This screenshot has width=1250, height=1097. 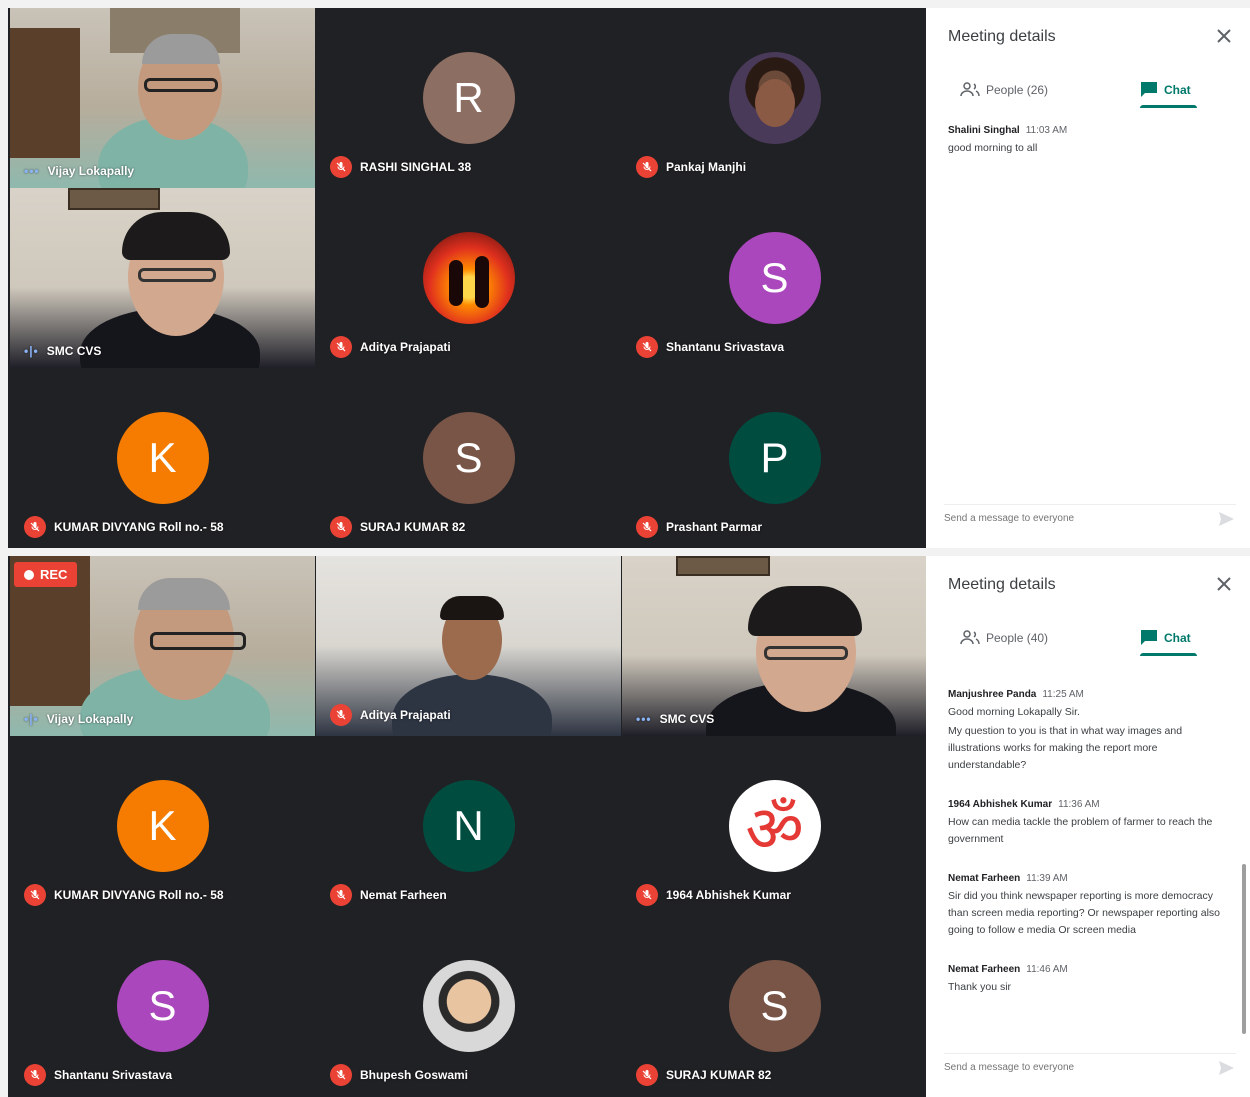 What do you see at coordinates (1177, 638) in the screenshot?
I see `tab-chat-label: Chat` at bounding box center [1177, 638].